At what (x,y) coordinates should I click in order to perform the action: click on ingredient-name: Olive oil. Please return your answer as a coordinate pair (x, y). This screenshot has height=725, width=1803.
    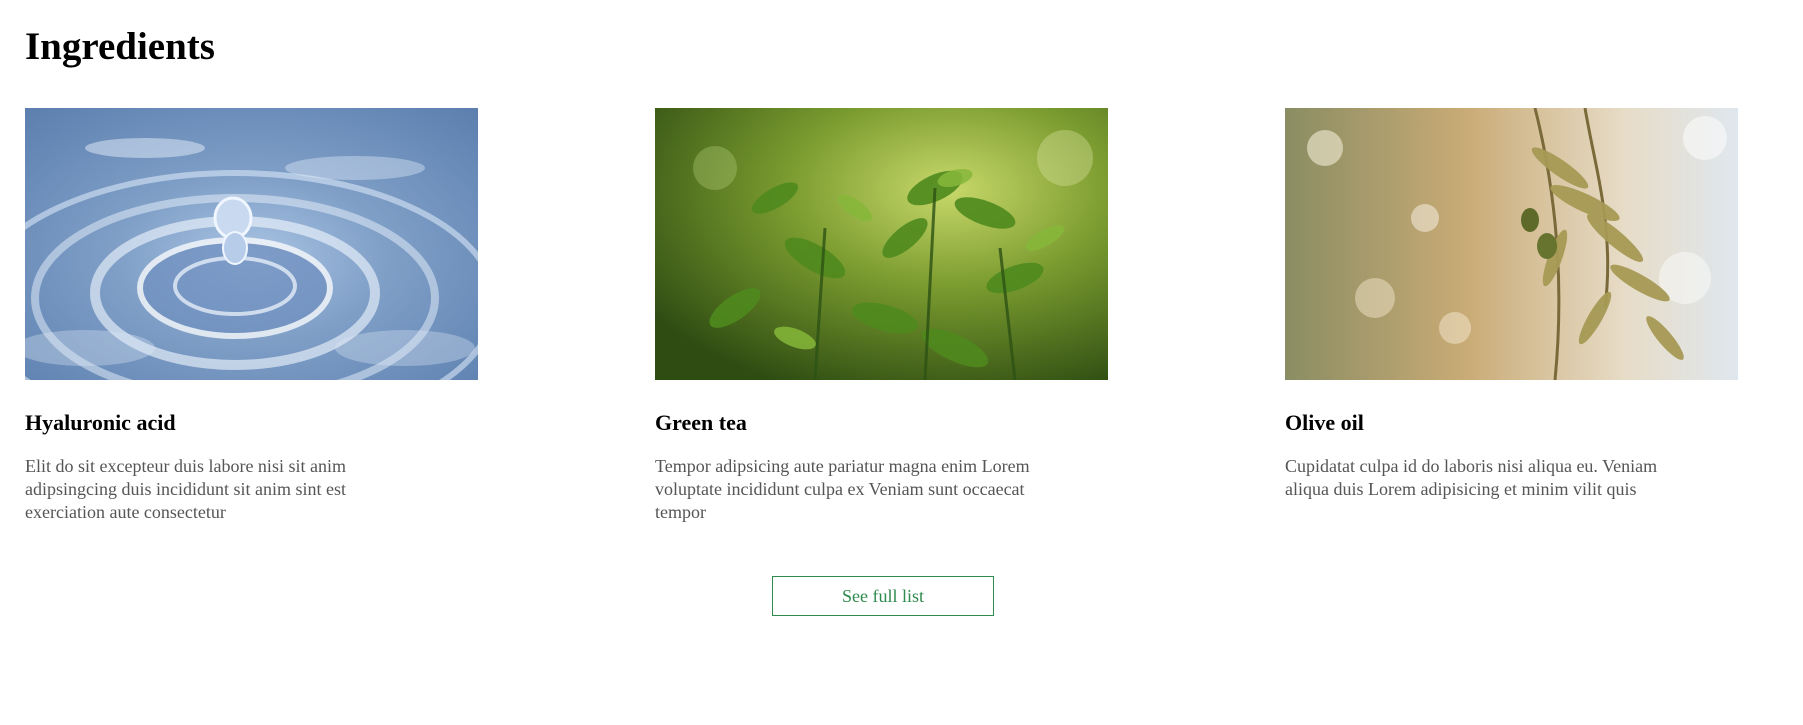
    Looking at the image, I should click on (1324, 422).